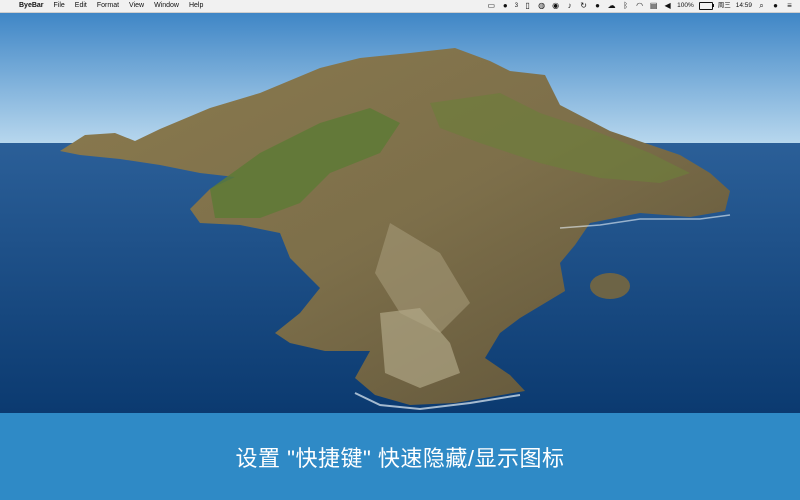 The image size is (800, 500). What do you see at coordinates (555, 6) in the screenshot?
I see `record-icon: ◉` at bounding box center [555, 6].